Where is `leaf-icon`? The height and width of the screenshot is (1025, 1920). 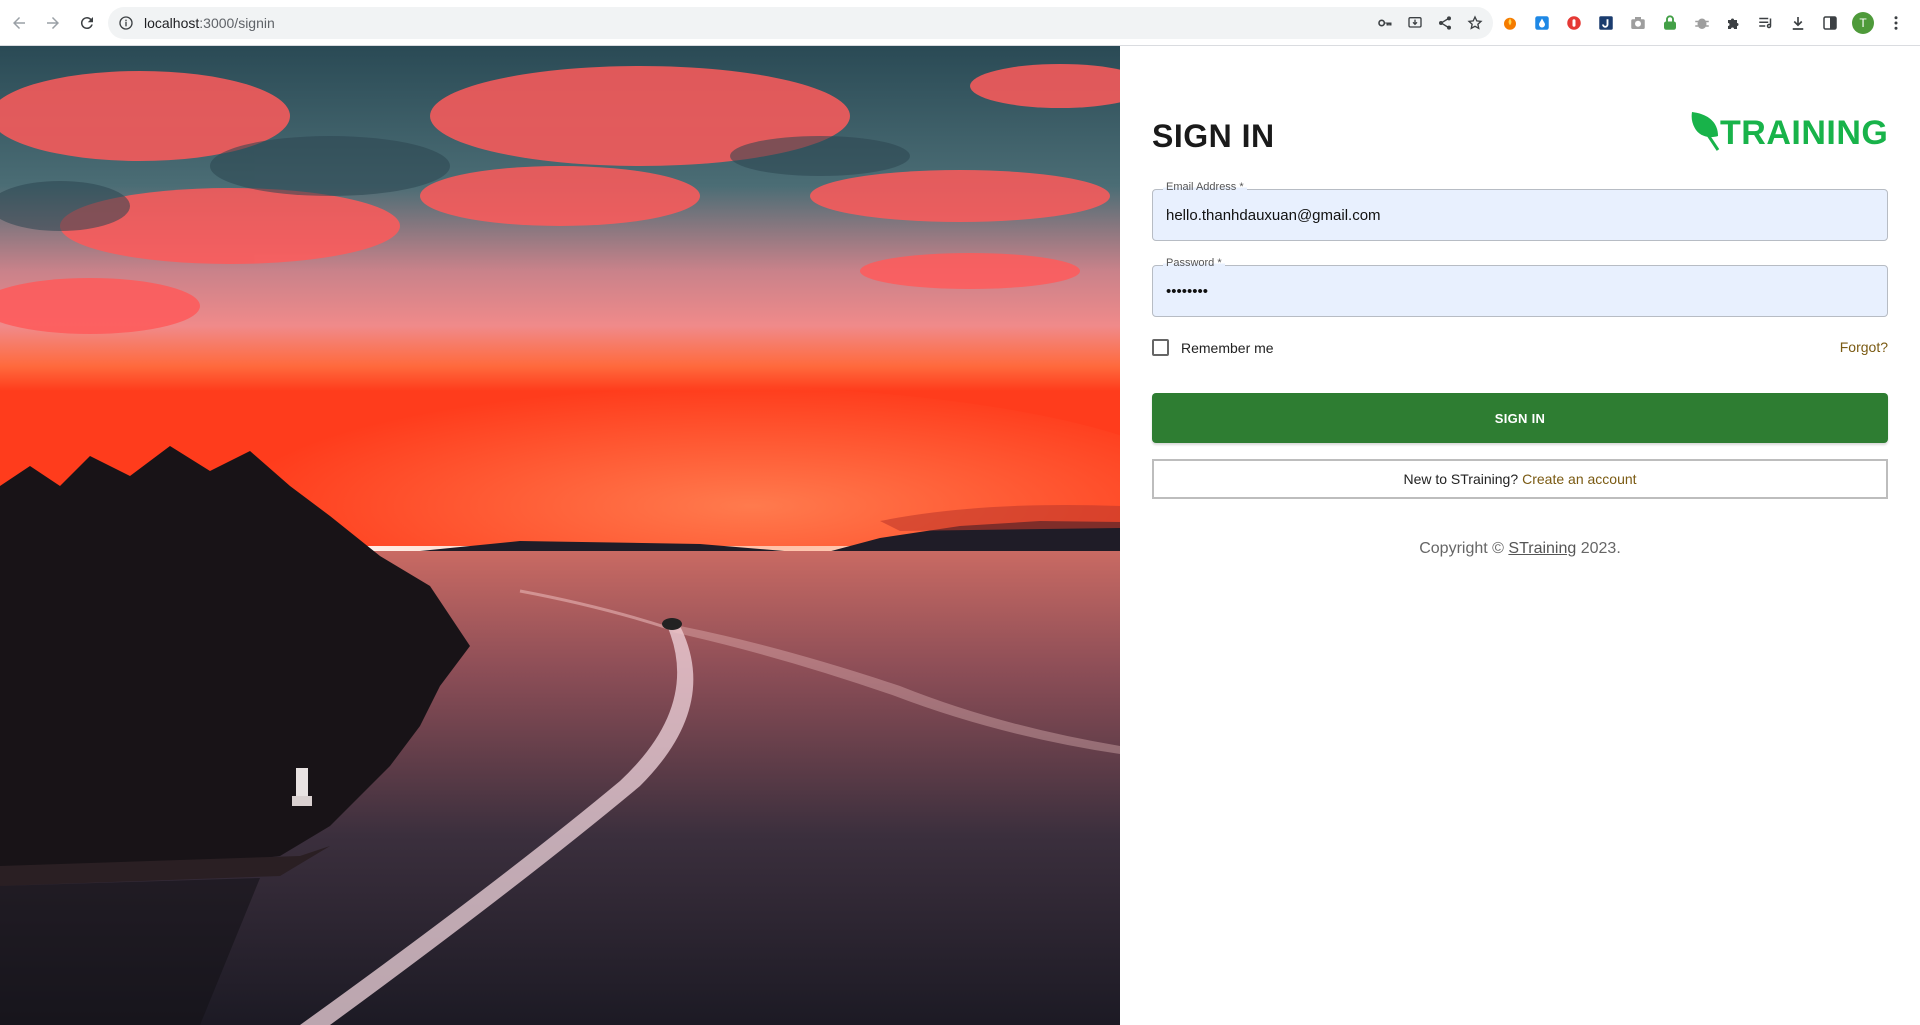 leaf-icon is located at coordinates (1705, 131).